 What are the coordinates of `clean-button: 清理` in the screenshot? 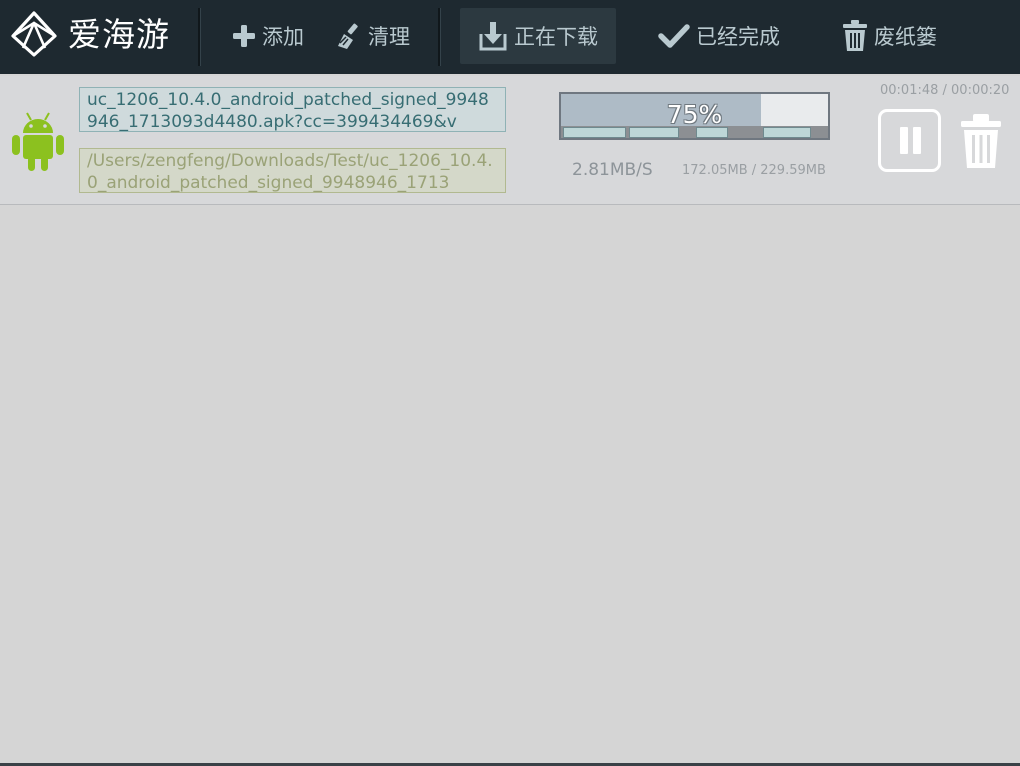 It's located at (376, 36).